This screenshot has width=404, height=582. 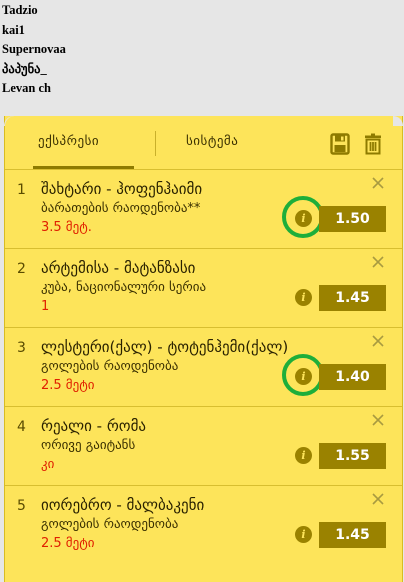 What do you see at coordinates (352, 377) in the screenshot?
I see `odds-button: 1.40` at bounding box center [352, 377].